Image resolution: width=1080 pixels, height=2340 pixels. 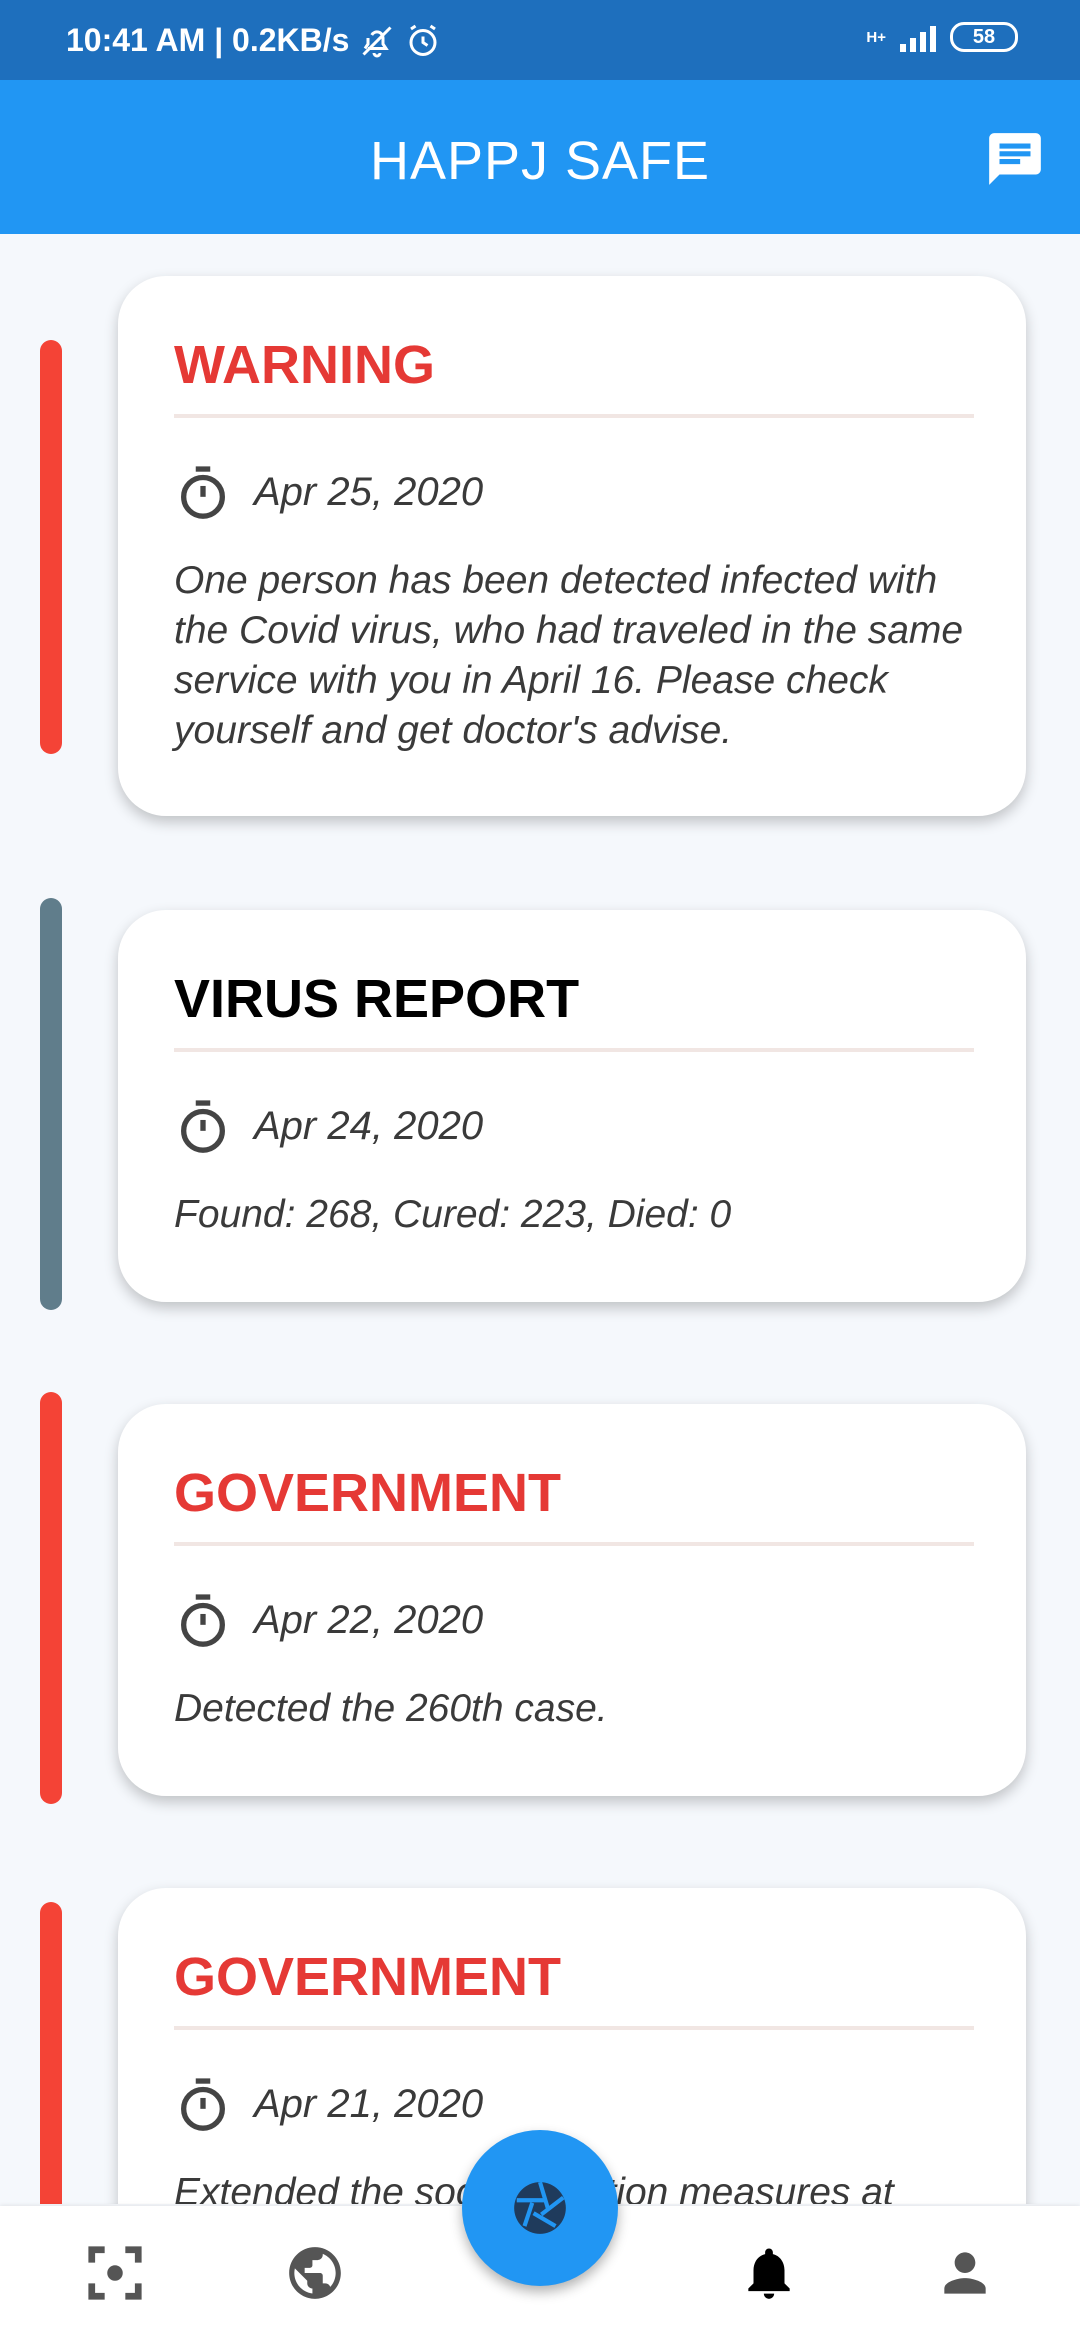 I want to click on camera-fab-button, so click(x=540, y=2208).